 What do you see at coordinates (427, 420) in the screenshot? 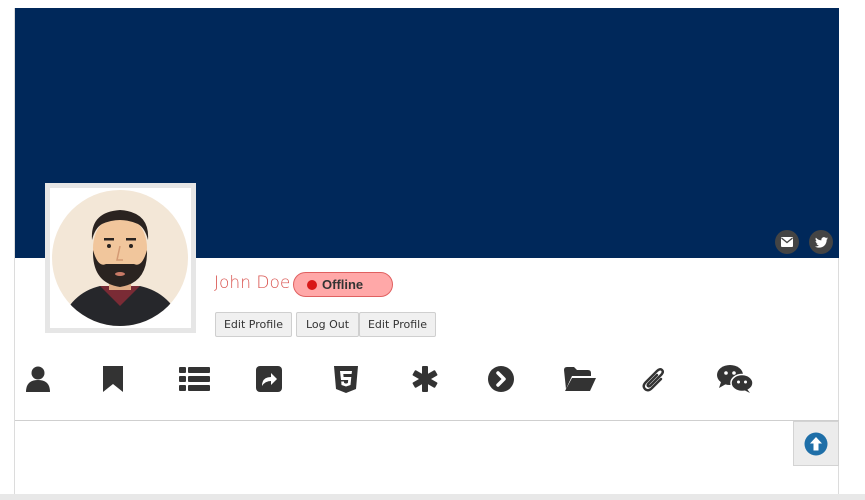
I see `section-divider` at bounding box center [427, 420].